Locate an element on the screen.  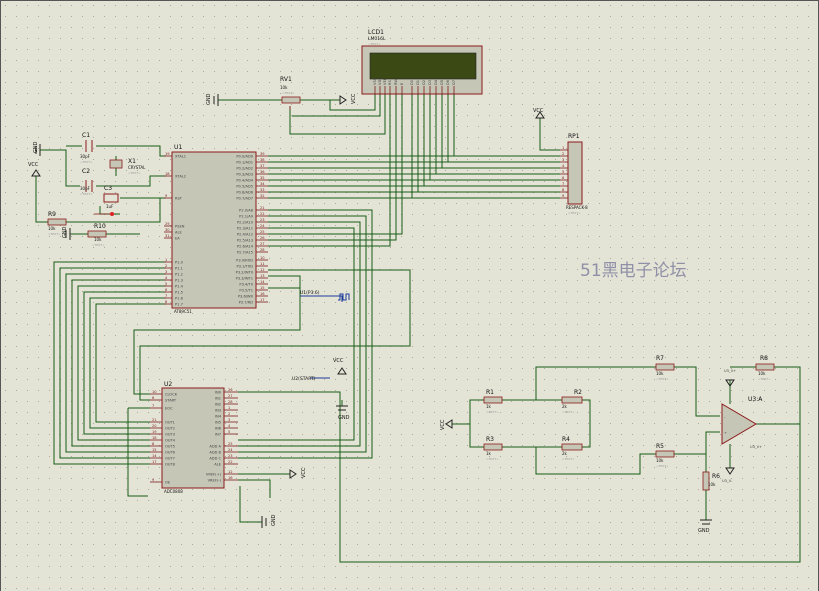
u1-pin-name: P1.7 is located at coordinates (179, 305).